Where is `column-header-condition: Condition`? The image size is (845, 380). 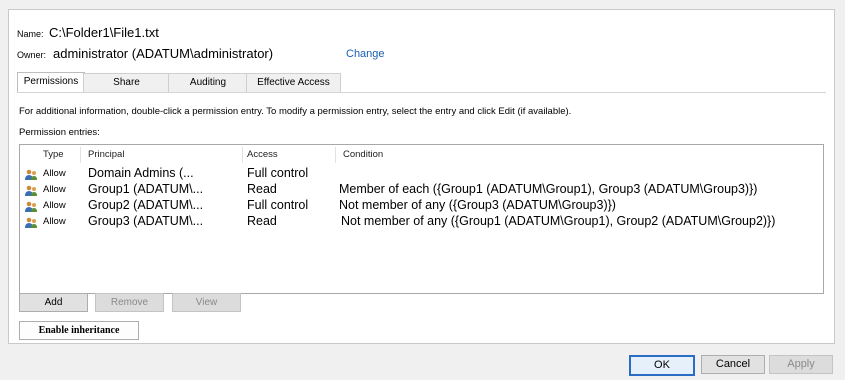
column-header-condition: Condition is located at coordinates (363, 154).